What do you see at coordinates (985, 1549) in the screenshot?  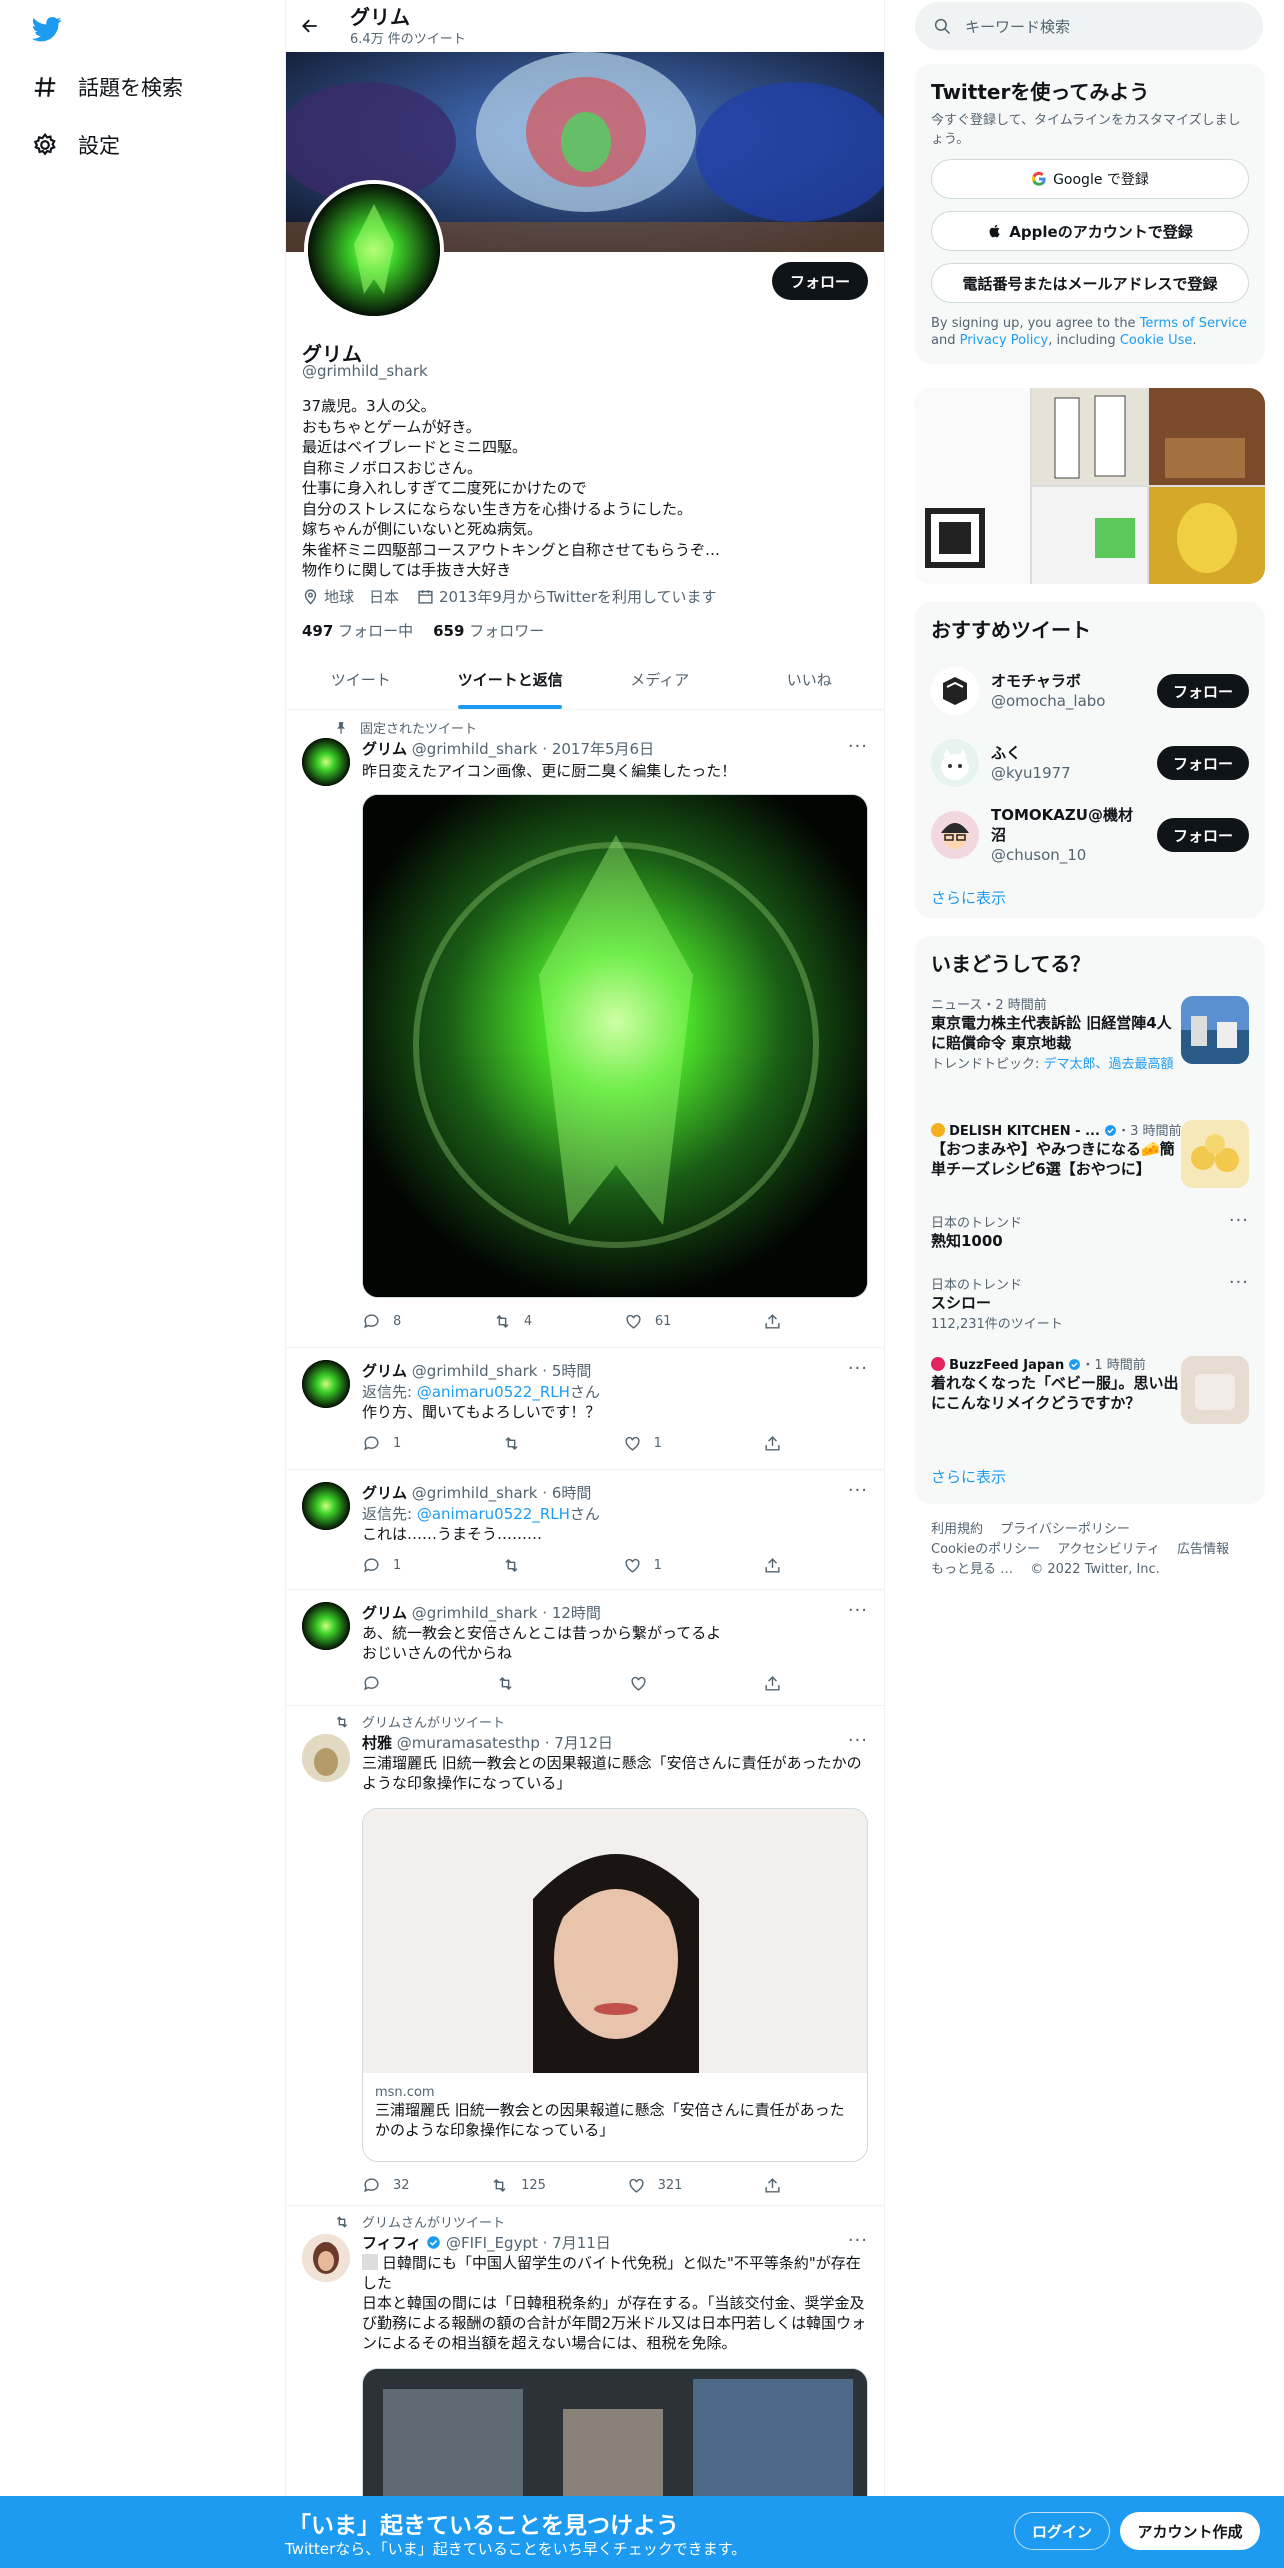 I see `footer-link: Cookieのポリシー` at bounding box center [985, 1549].